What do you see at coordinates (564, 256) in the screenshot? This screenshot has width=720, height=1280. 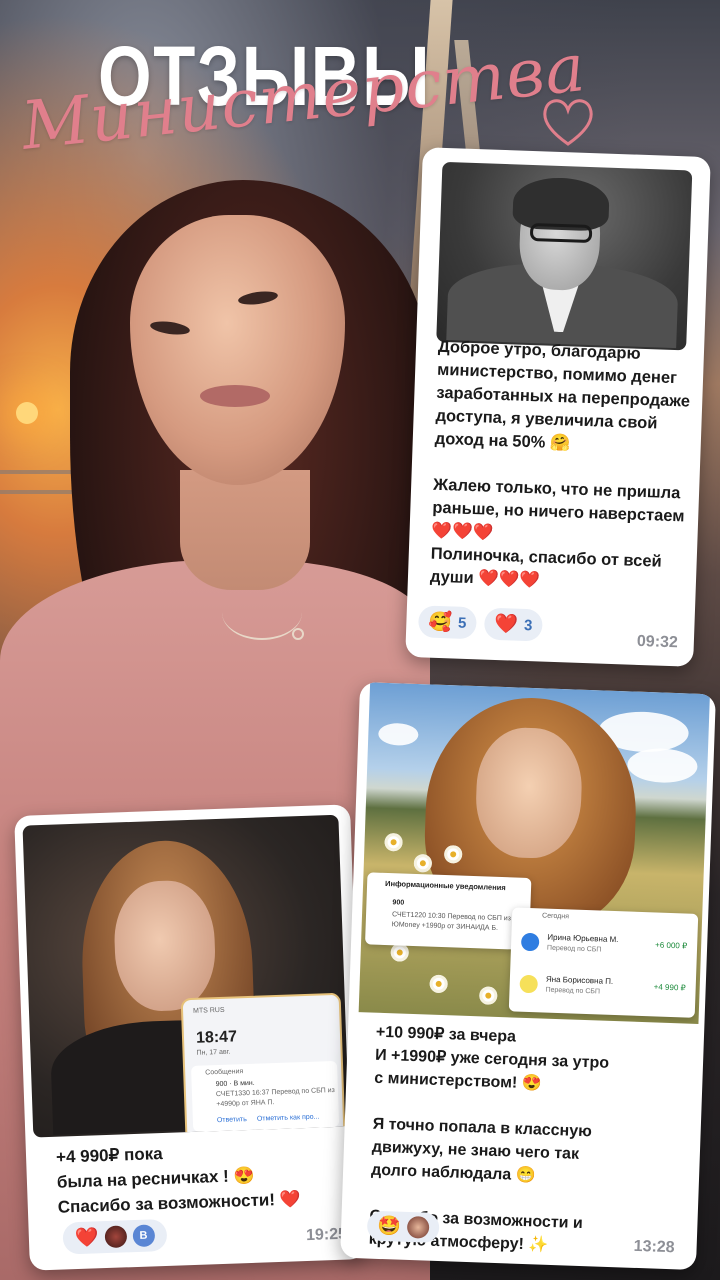 I see `review-photo` at bounding box center [564, 256].